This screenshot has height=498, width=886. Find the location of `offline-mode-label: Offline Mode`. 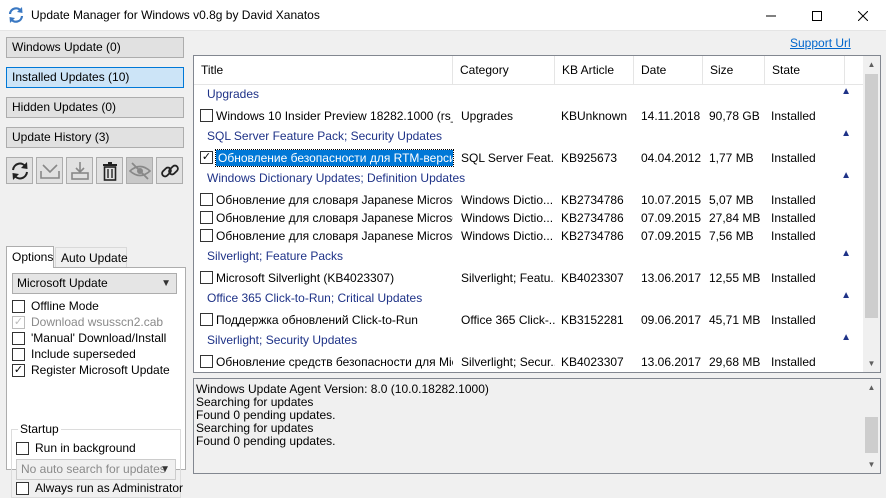

offline-mode-label: Offline Mode is located at coordinates (65, 306).